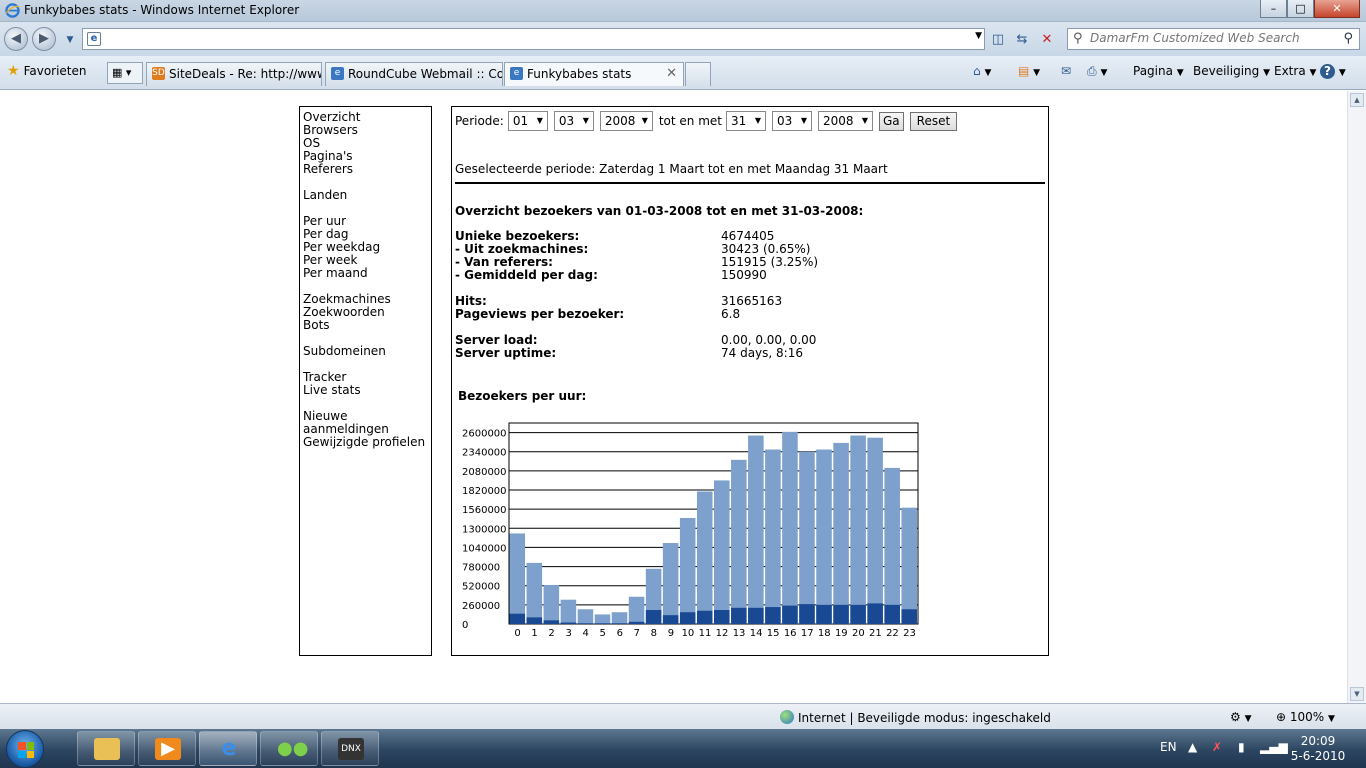  Describe the element at coordinates (1192, 747) in the screenshot. I see `tray-expand-icon: ▲` at that location.